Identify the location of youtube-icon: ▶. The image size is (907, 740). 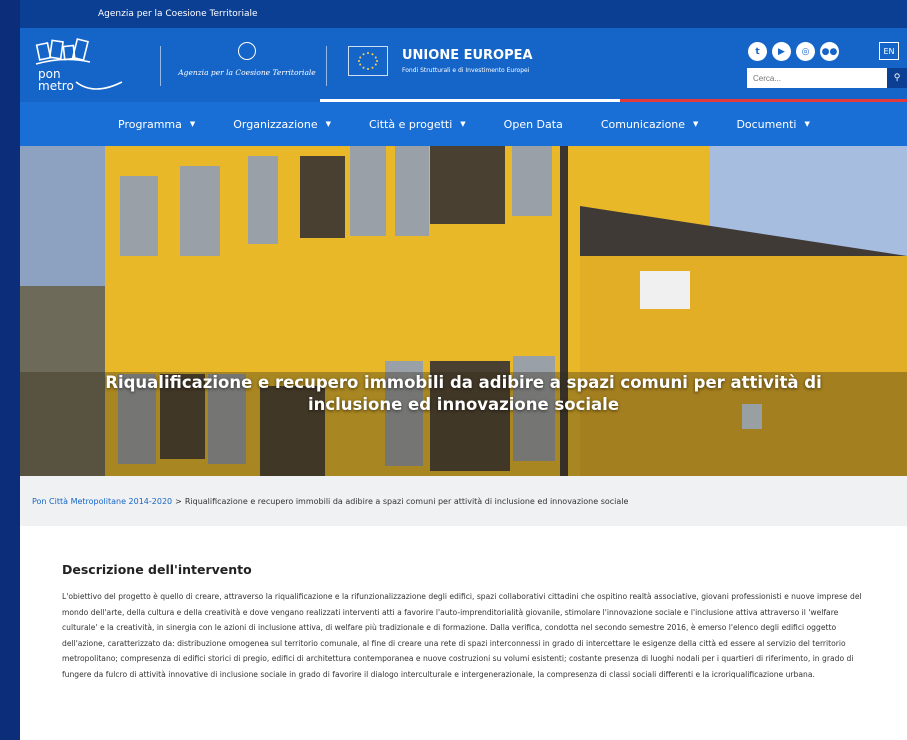
(781, 51).